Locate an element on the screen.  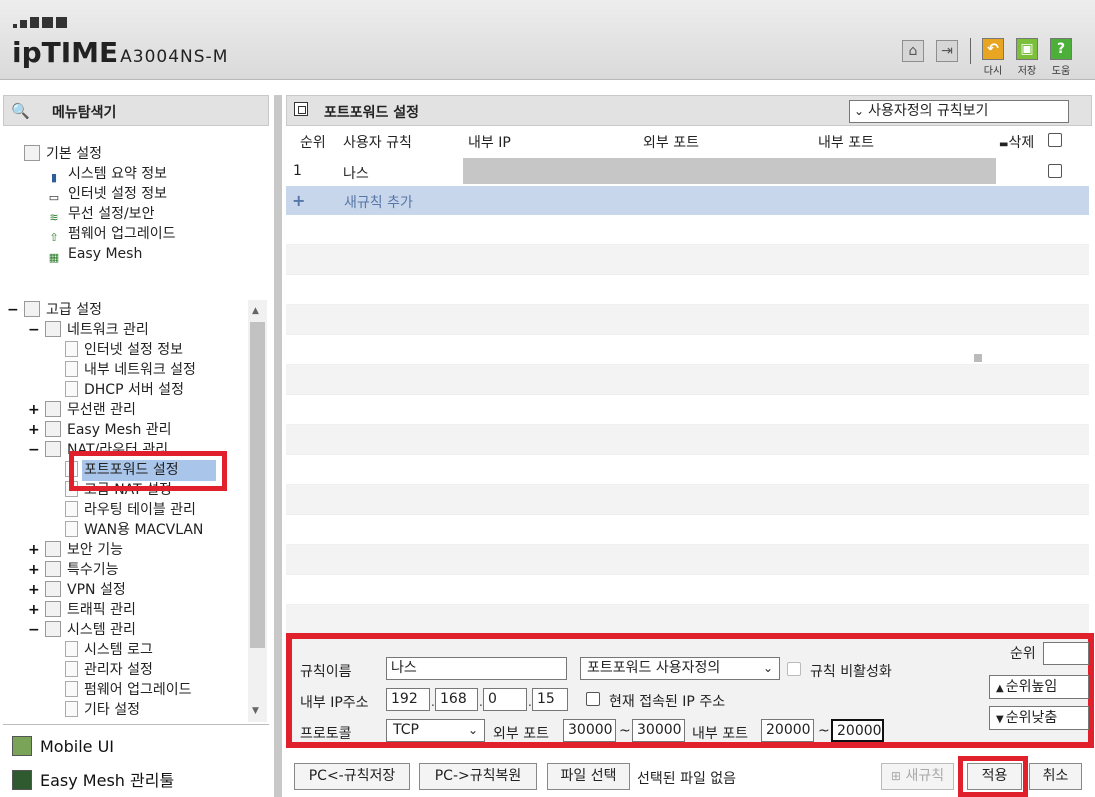
tree-item-routing-table: 라우팅 테이블 관리 is located at coordinates (130, 510).